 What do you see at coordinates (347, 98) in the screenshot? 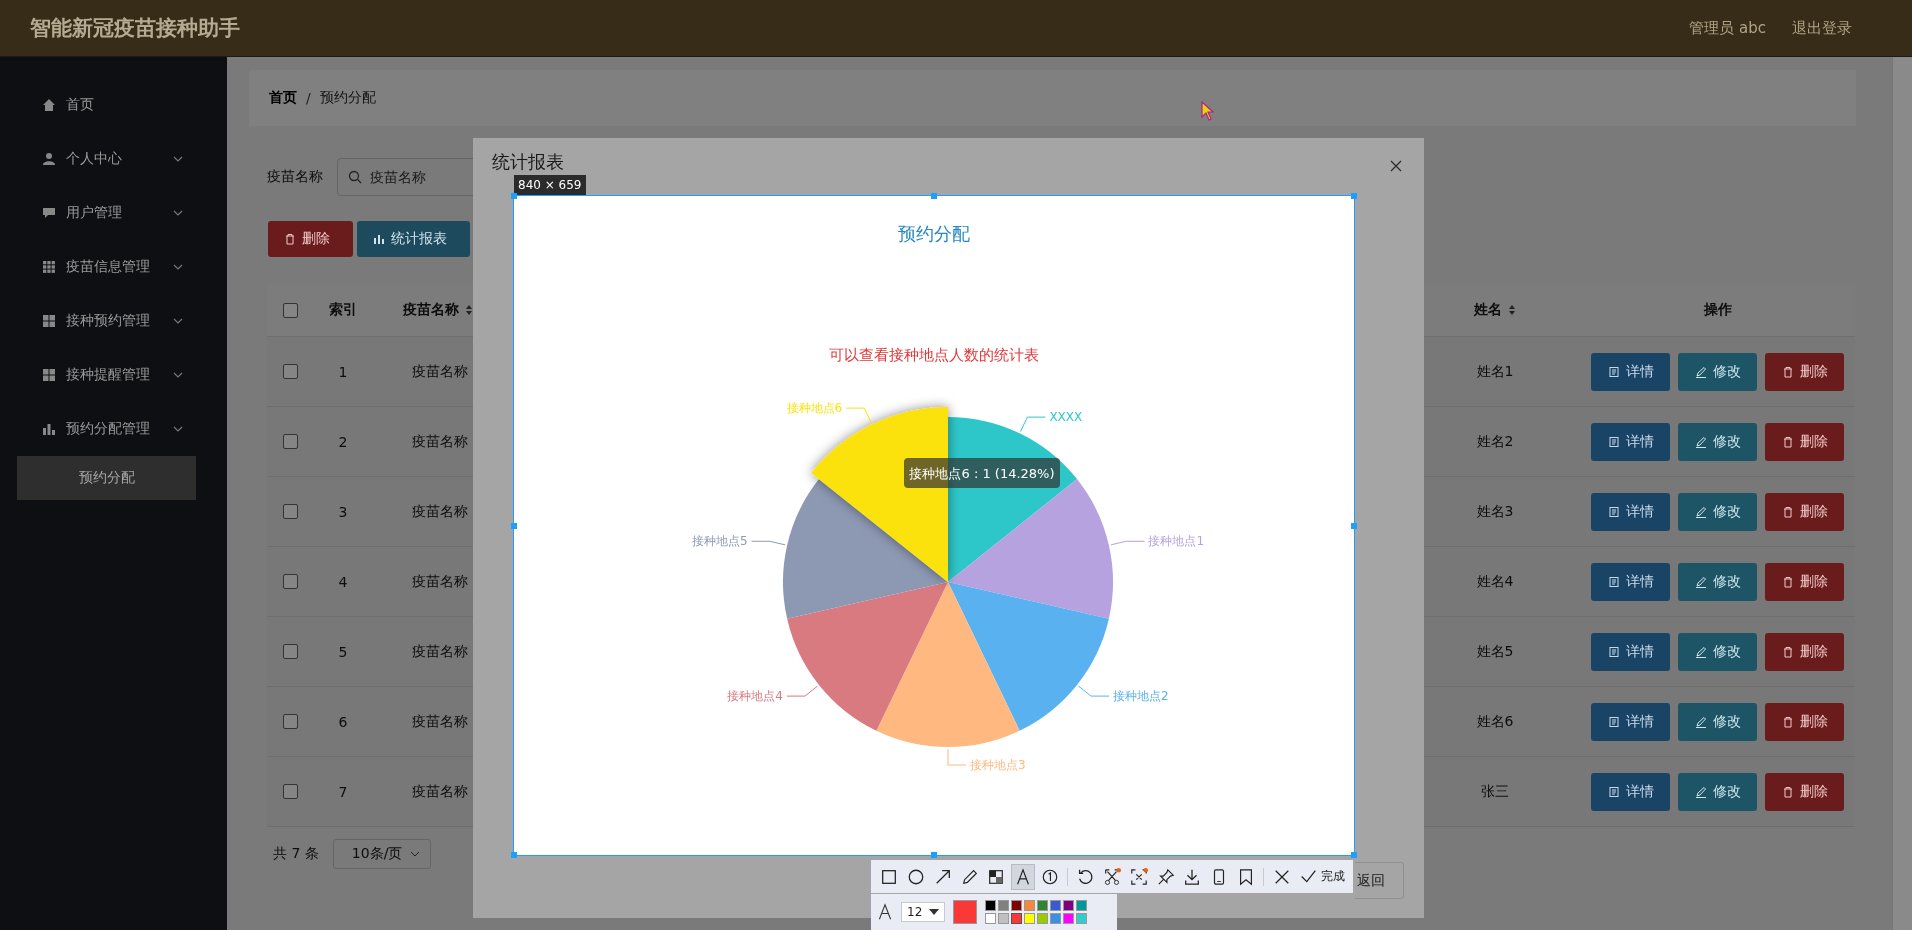
I see `breadcrumb-link: 预约分配` at bounding box center [347, 98].